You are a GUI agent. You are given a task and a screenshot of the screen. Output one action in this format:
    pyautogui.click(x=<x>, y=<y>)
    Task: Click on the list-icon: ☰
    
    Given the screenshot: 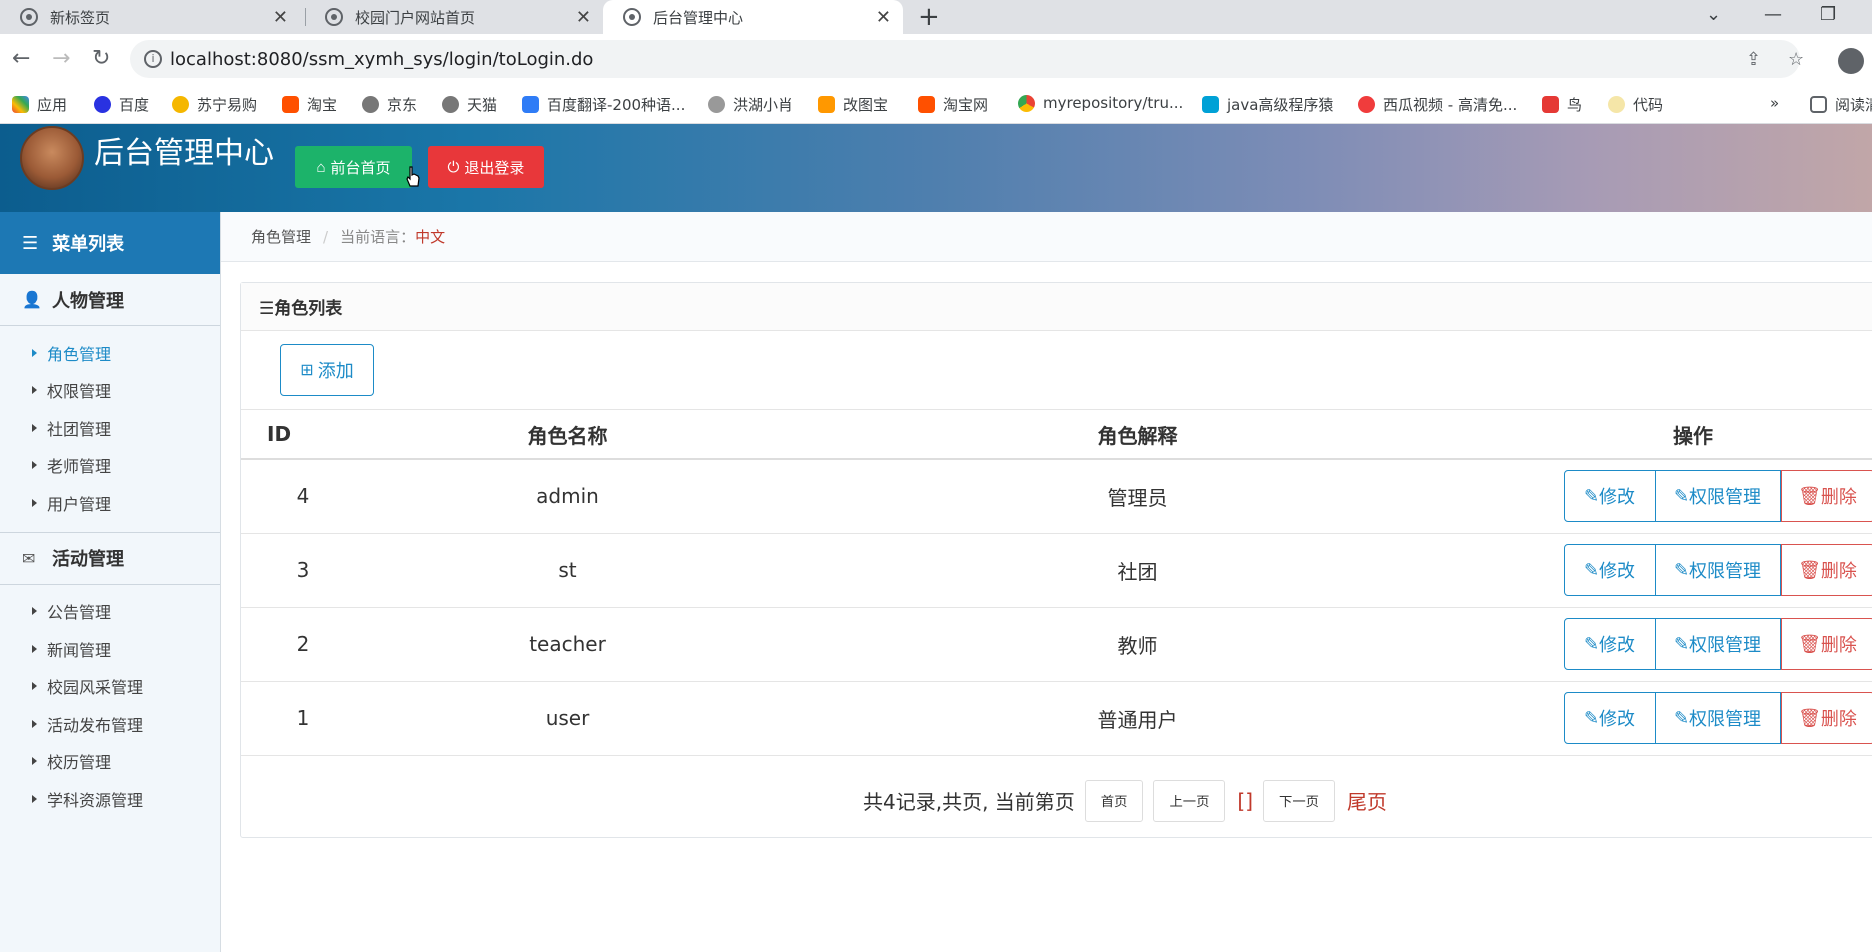 What is the action you would take?
    pyautogui.click(x=30, y=243)
    